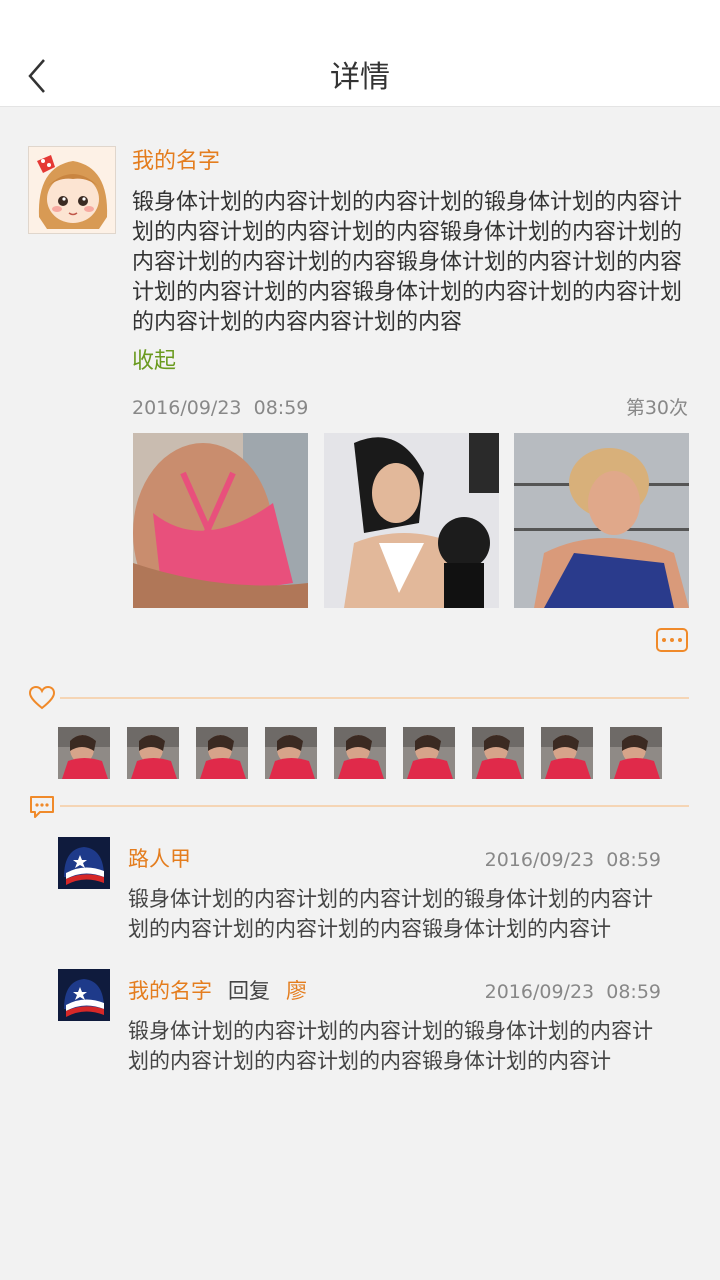 The height and width of the screenshot is (1280, 720). I want to click on header-bar: 详情, so click(360, 53).